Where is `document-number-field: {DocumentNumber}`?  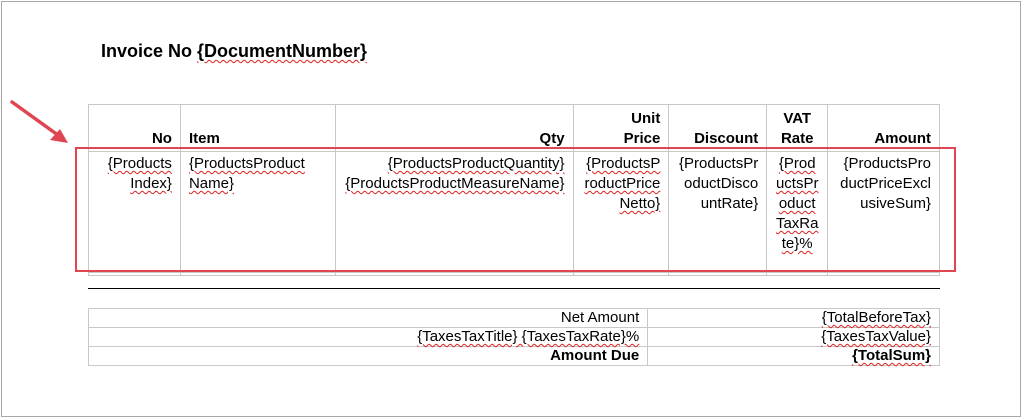 document-number-field: {DocumentNumber} is located at coordinates (282, 51).